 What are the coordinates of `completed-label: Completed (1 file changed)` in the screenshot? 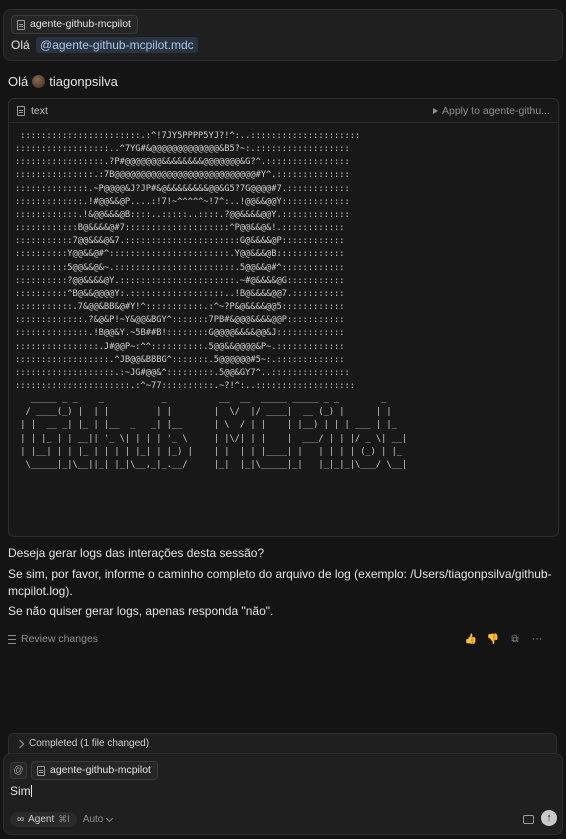 It's located at (89, 743).